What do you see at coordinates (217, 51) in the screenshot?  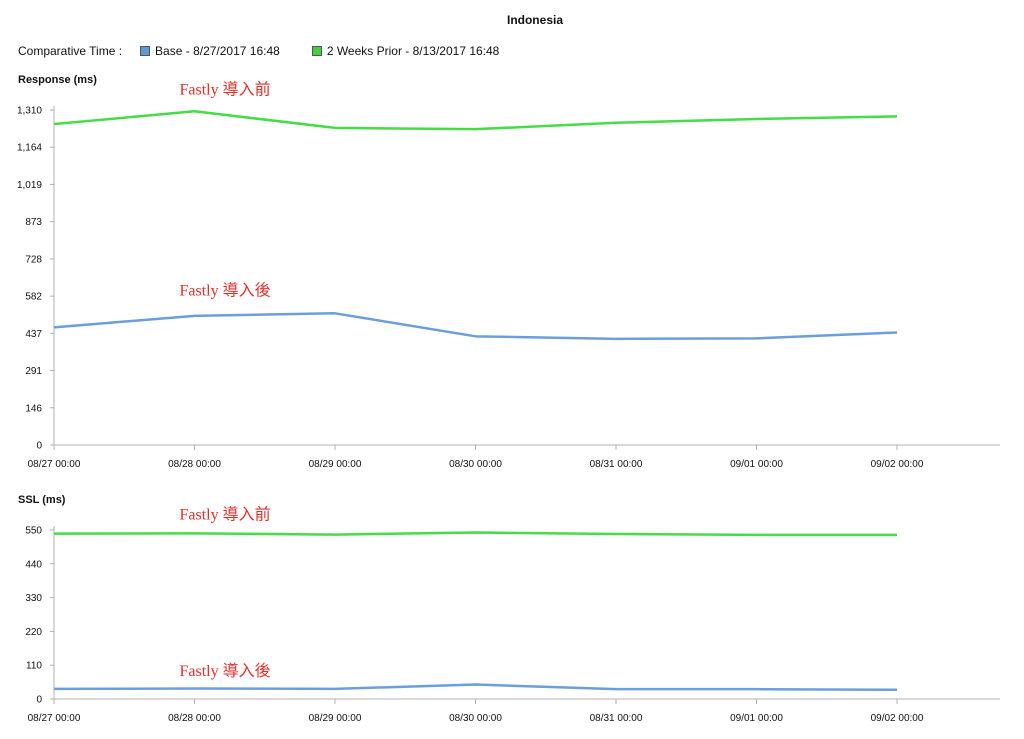 I see `legend-label-base: Base - 8/27/2017 16:48` at bounding box center [217, 51].